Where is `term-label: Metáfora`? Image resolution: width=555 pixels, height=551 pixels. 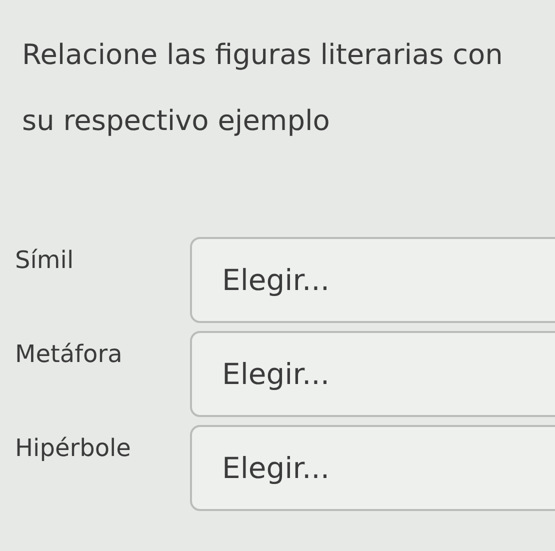 term-label: Metáfora is located at coordinates (69, 353).